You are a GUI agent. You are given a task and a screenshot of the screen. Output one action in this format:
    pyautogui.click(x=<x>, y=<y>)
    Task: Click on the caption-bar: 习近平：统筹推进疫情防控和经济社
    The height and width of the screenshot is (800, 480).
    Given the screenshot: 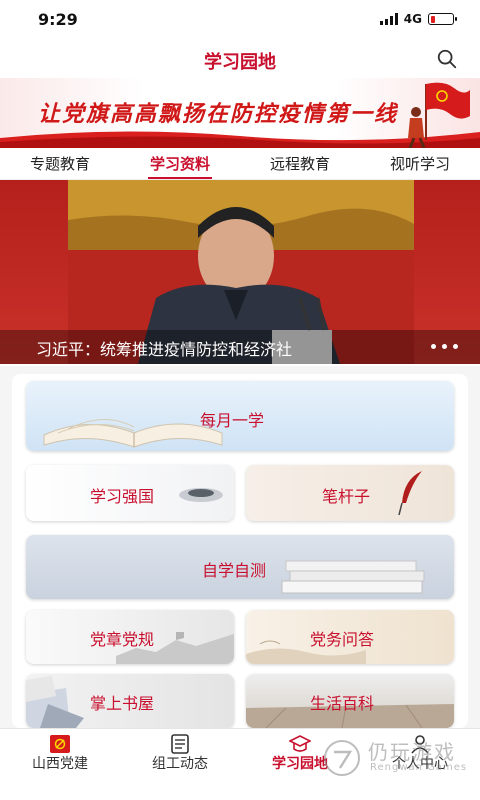 What is the action you would take?
    pyautogui.click(x=240, y=347)
    